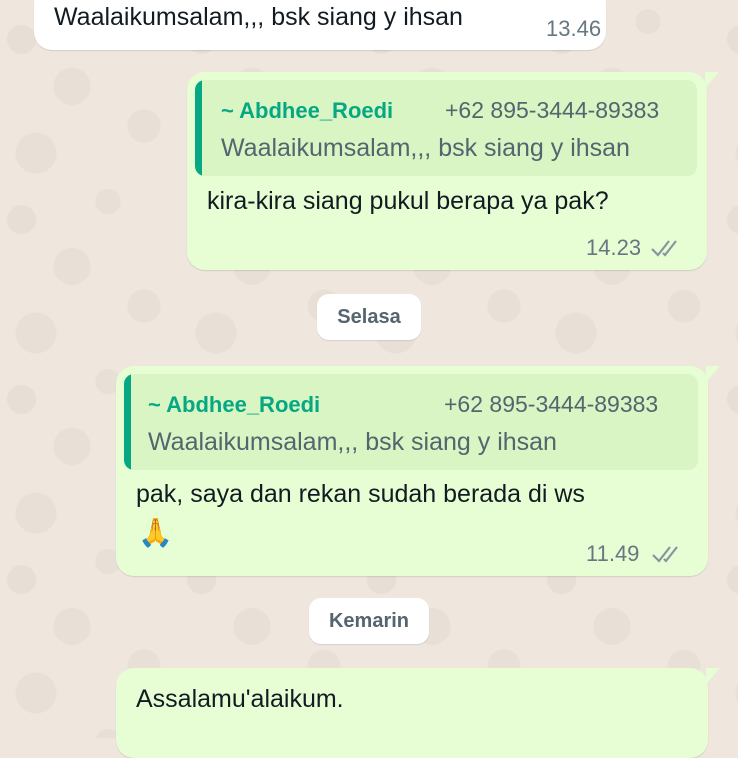  Describe the element at coordinates (613, 553) in the screenshot. I see `message-time: 11.49` at that location.